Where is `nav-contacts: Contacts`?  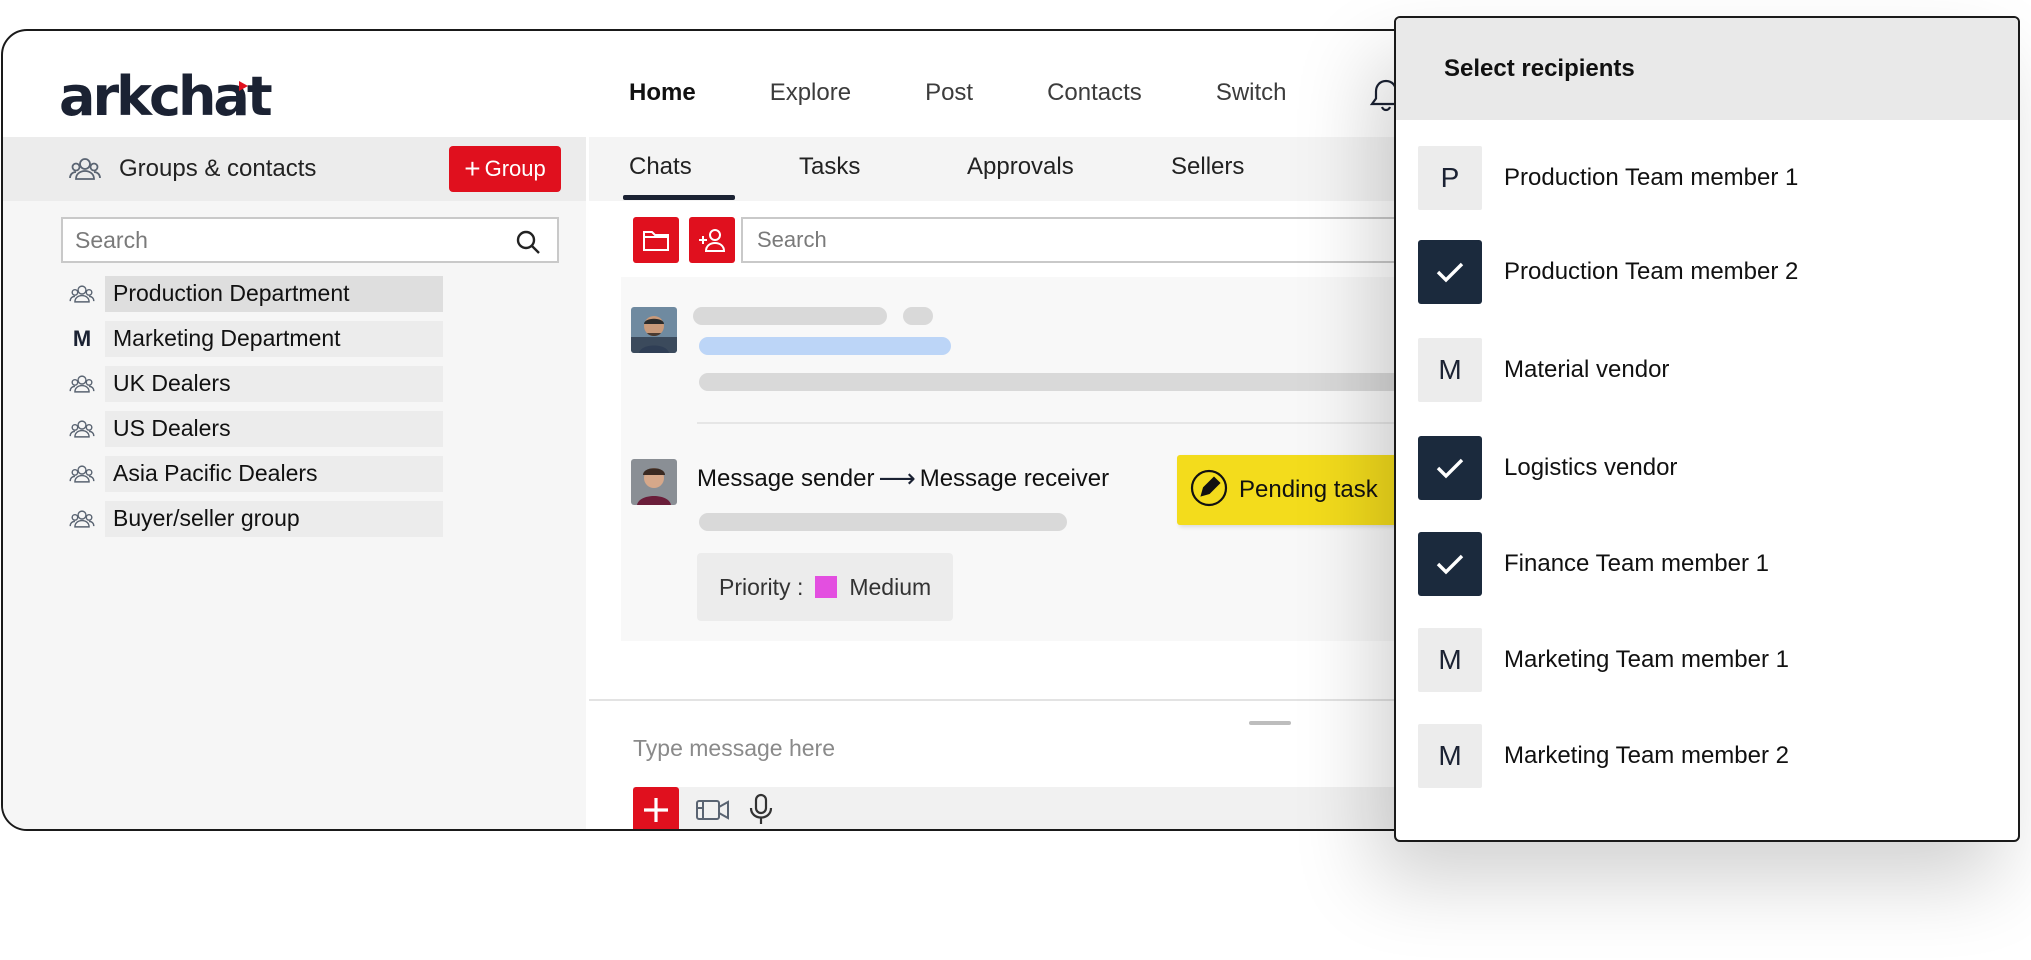
nav-contacts: Contacts is located at coordinates (1094, 93).